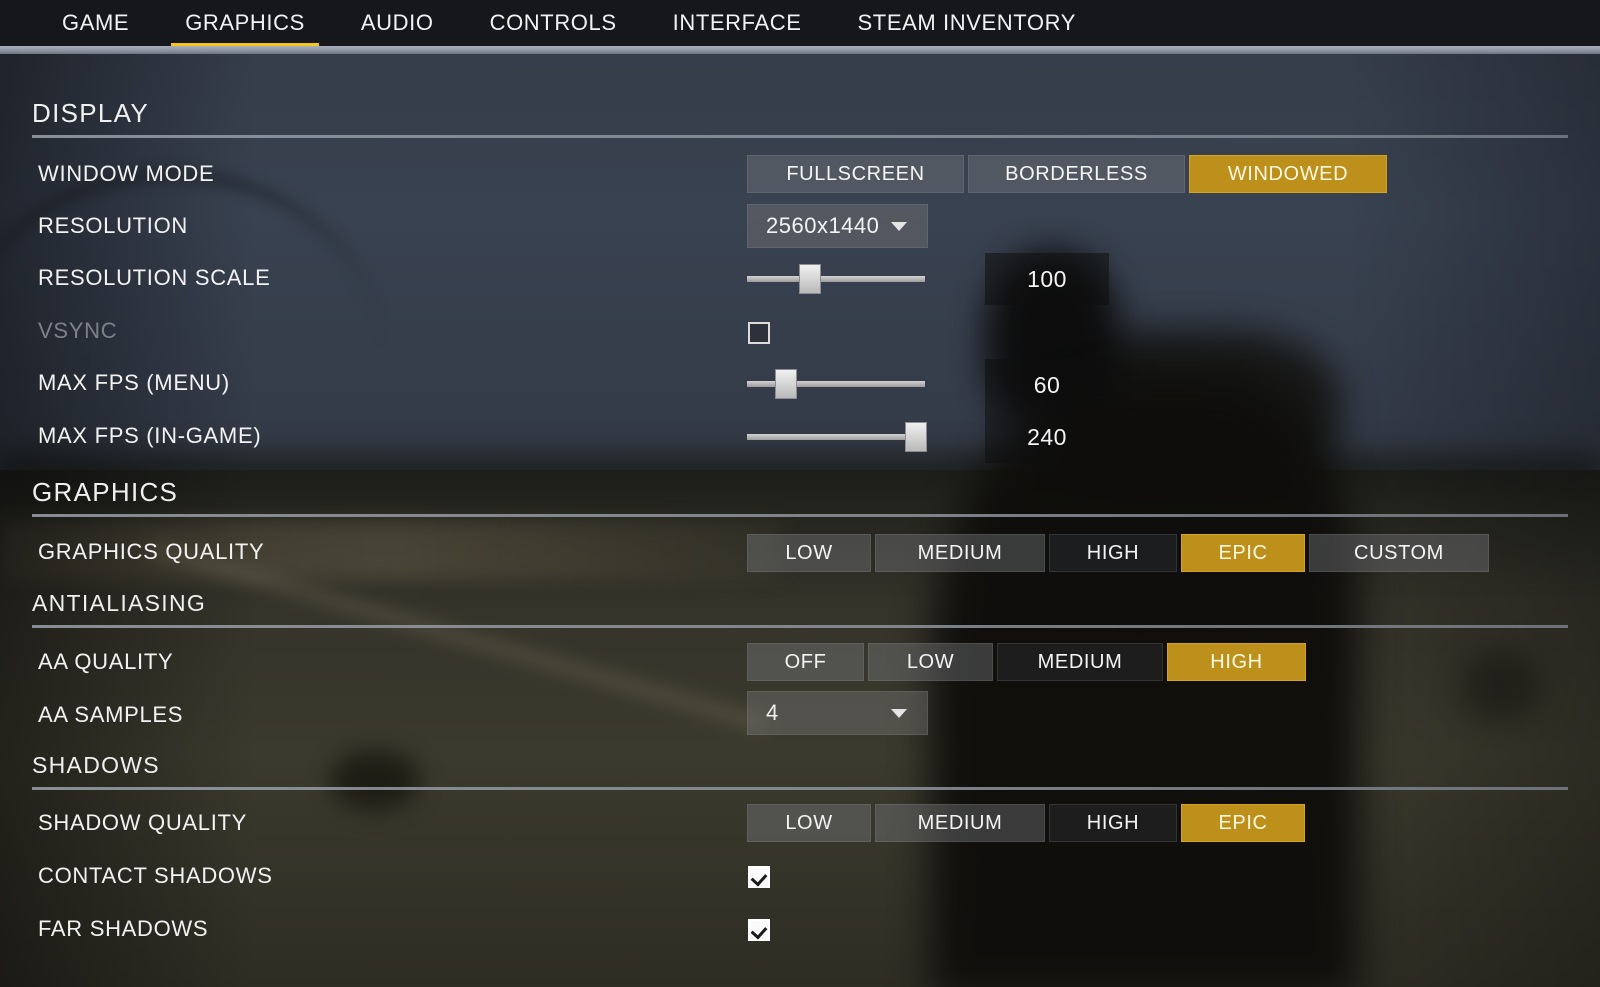 This screenshot has width=1600, height=987. I want to click on aa-samples-dropdown: 4, so click(837, 713).